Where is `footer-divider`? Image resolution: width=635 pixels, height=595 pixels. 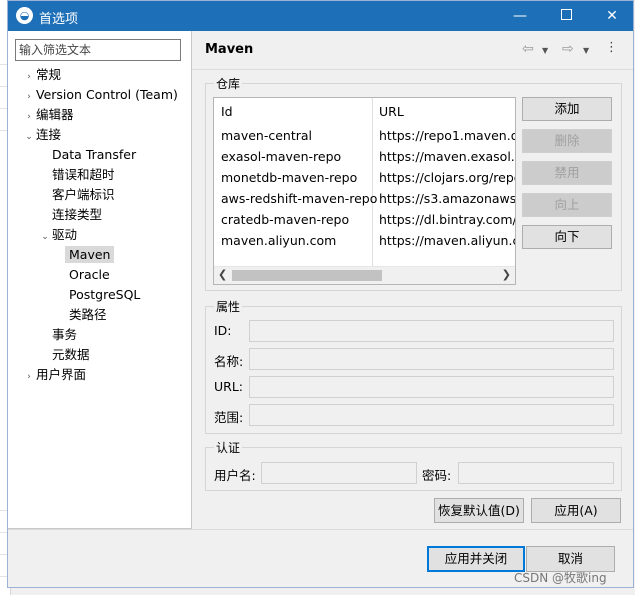 footer-divider is located at coordinates (320, 529).